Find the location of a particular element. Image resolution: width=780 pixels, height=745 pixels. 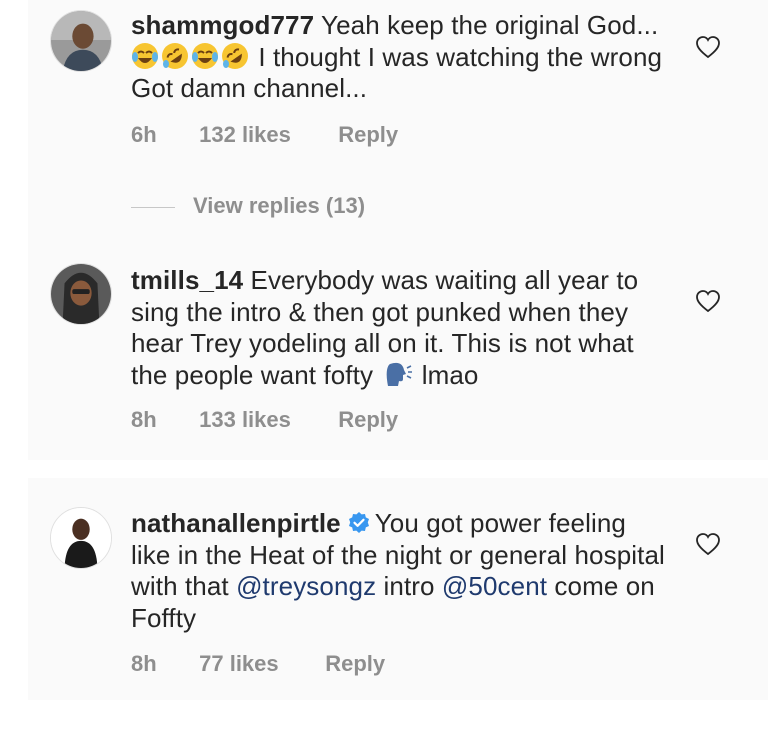

view-replies-button: View replies (13) is located at coordinates (248, 206).